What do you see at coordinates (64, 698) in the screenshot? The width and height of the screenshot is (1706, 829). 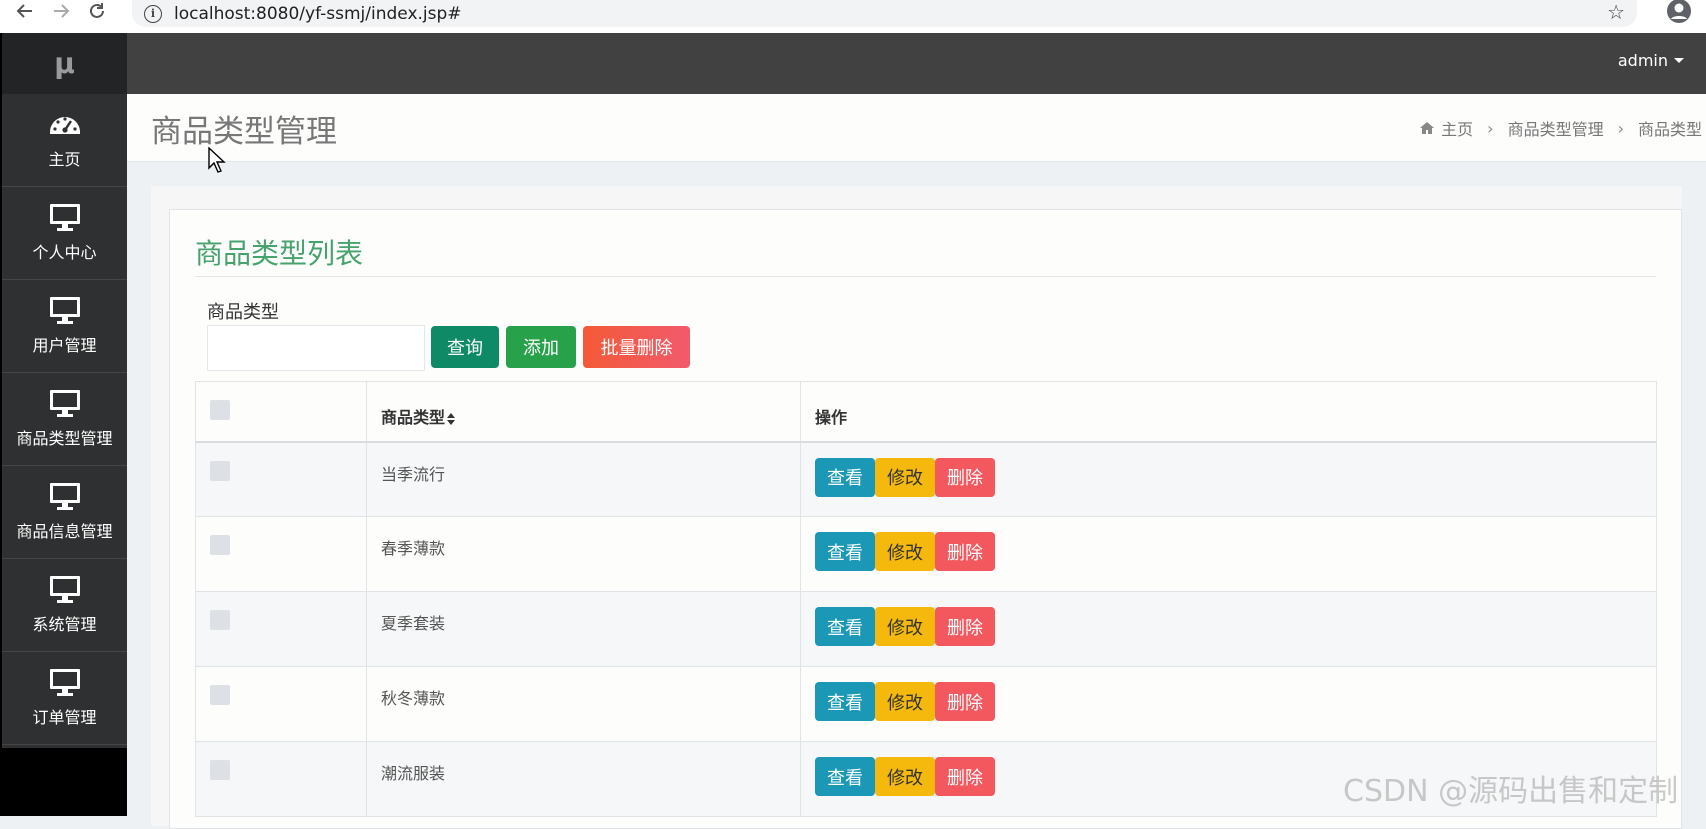 I see `sidebar-item-orders: 订单管理` at bounding box center [64, 698].